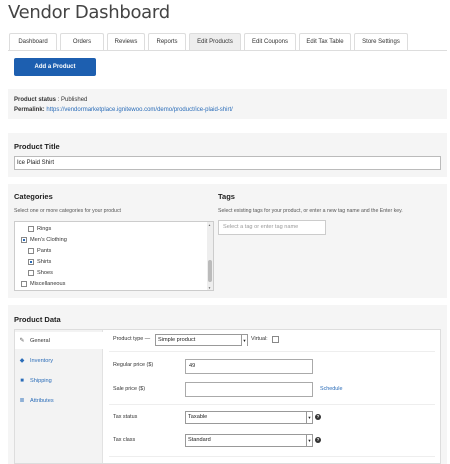 The width and height of the screenshot is (450, 464). I want to click on nav-label: General, so click(40, 340).